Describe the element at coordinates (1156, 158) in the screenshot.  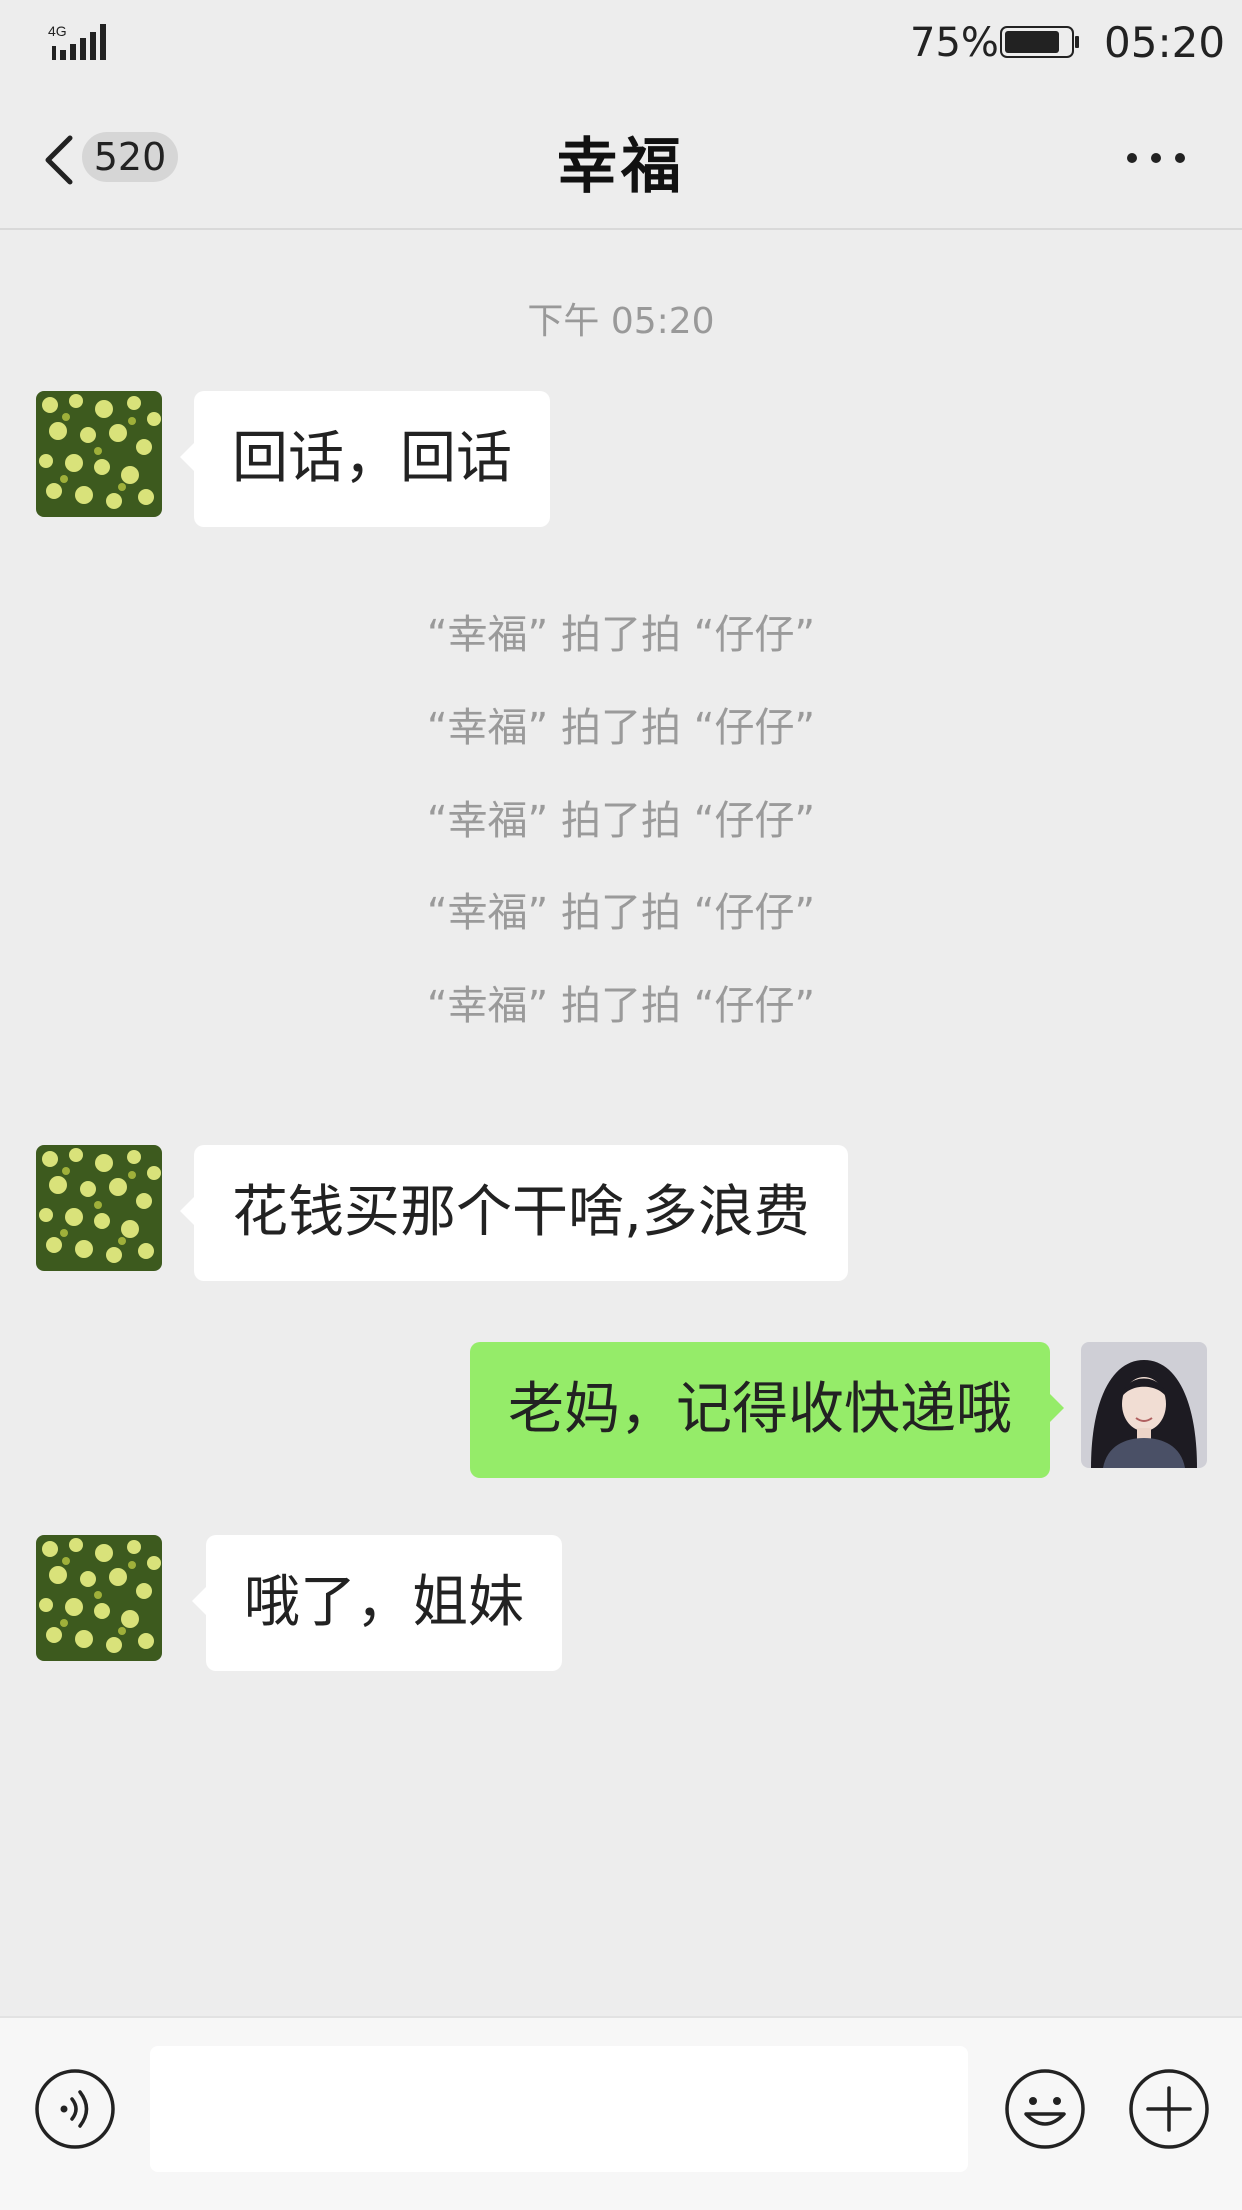
I see `more-options-icon` at that location.